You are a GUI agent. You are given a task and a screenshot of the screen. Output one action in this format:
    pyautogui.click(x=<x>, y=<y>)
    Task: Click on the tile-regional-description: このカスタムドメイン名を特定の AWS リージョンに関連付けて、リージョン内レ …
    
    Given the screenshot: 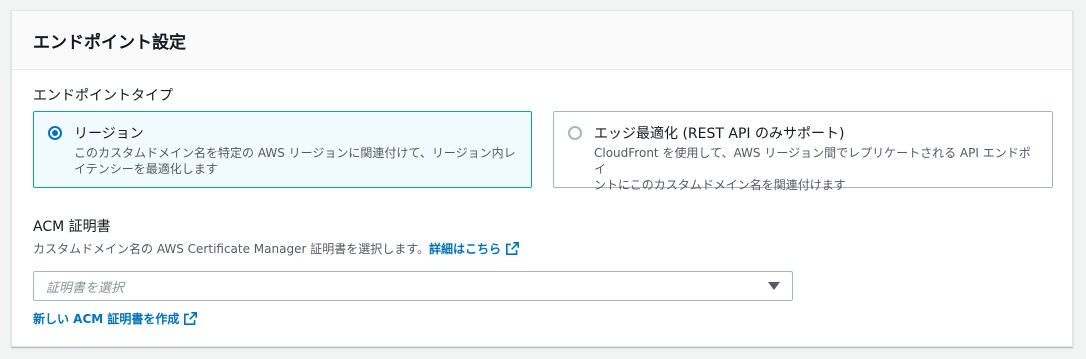 What is the action you would take?
    pyautogui.click(x=295, y=161)
    